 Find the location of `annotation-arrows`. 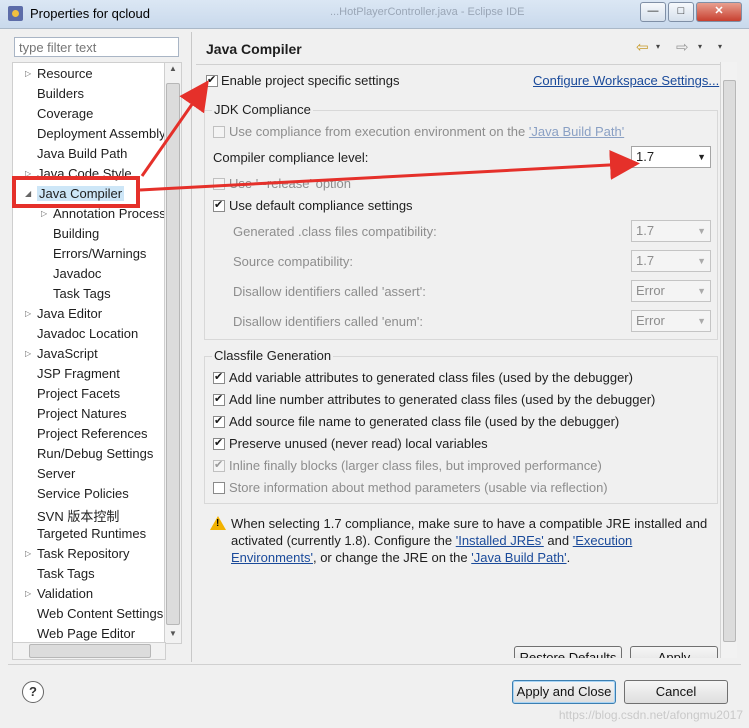

annotation-arrows is located at coordinates (389, 136).